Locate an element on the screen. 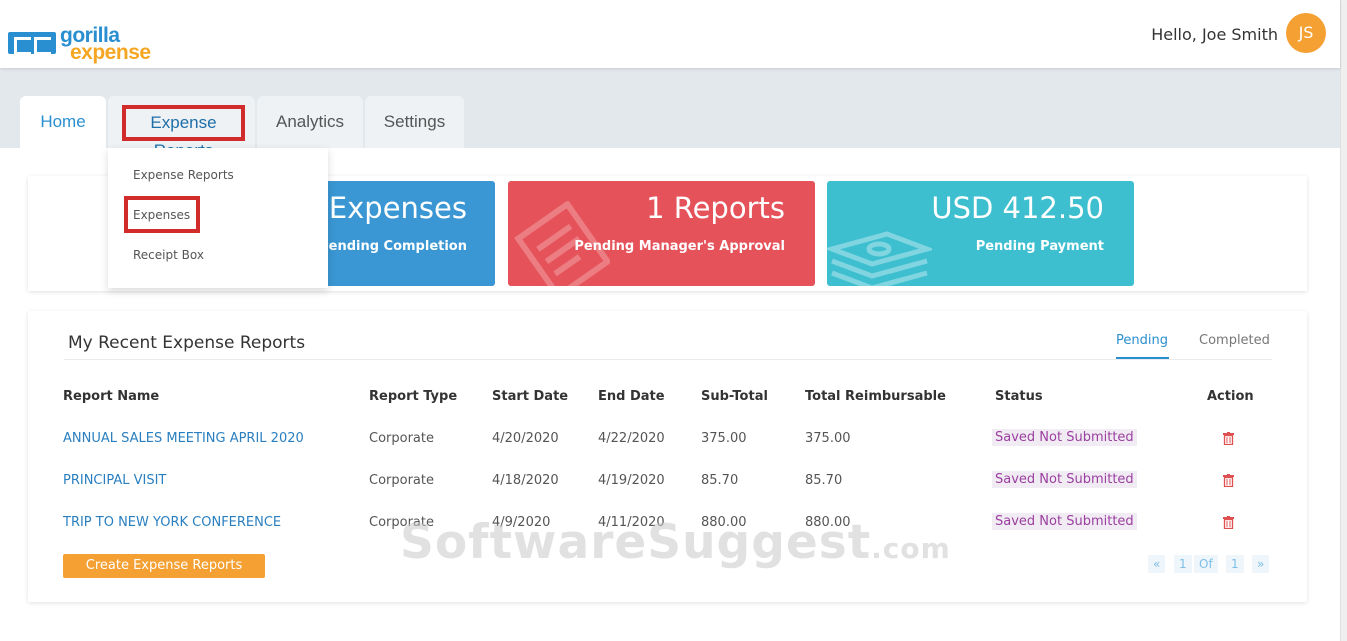 This screenshot has width=1347, height=641. pager-last-button: » is located at coordinates (1261, 564).